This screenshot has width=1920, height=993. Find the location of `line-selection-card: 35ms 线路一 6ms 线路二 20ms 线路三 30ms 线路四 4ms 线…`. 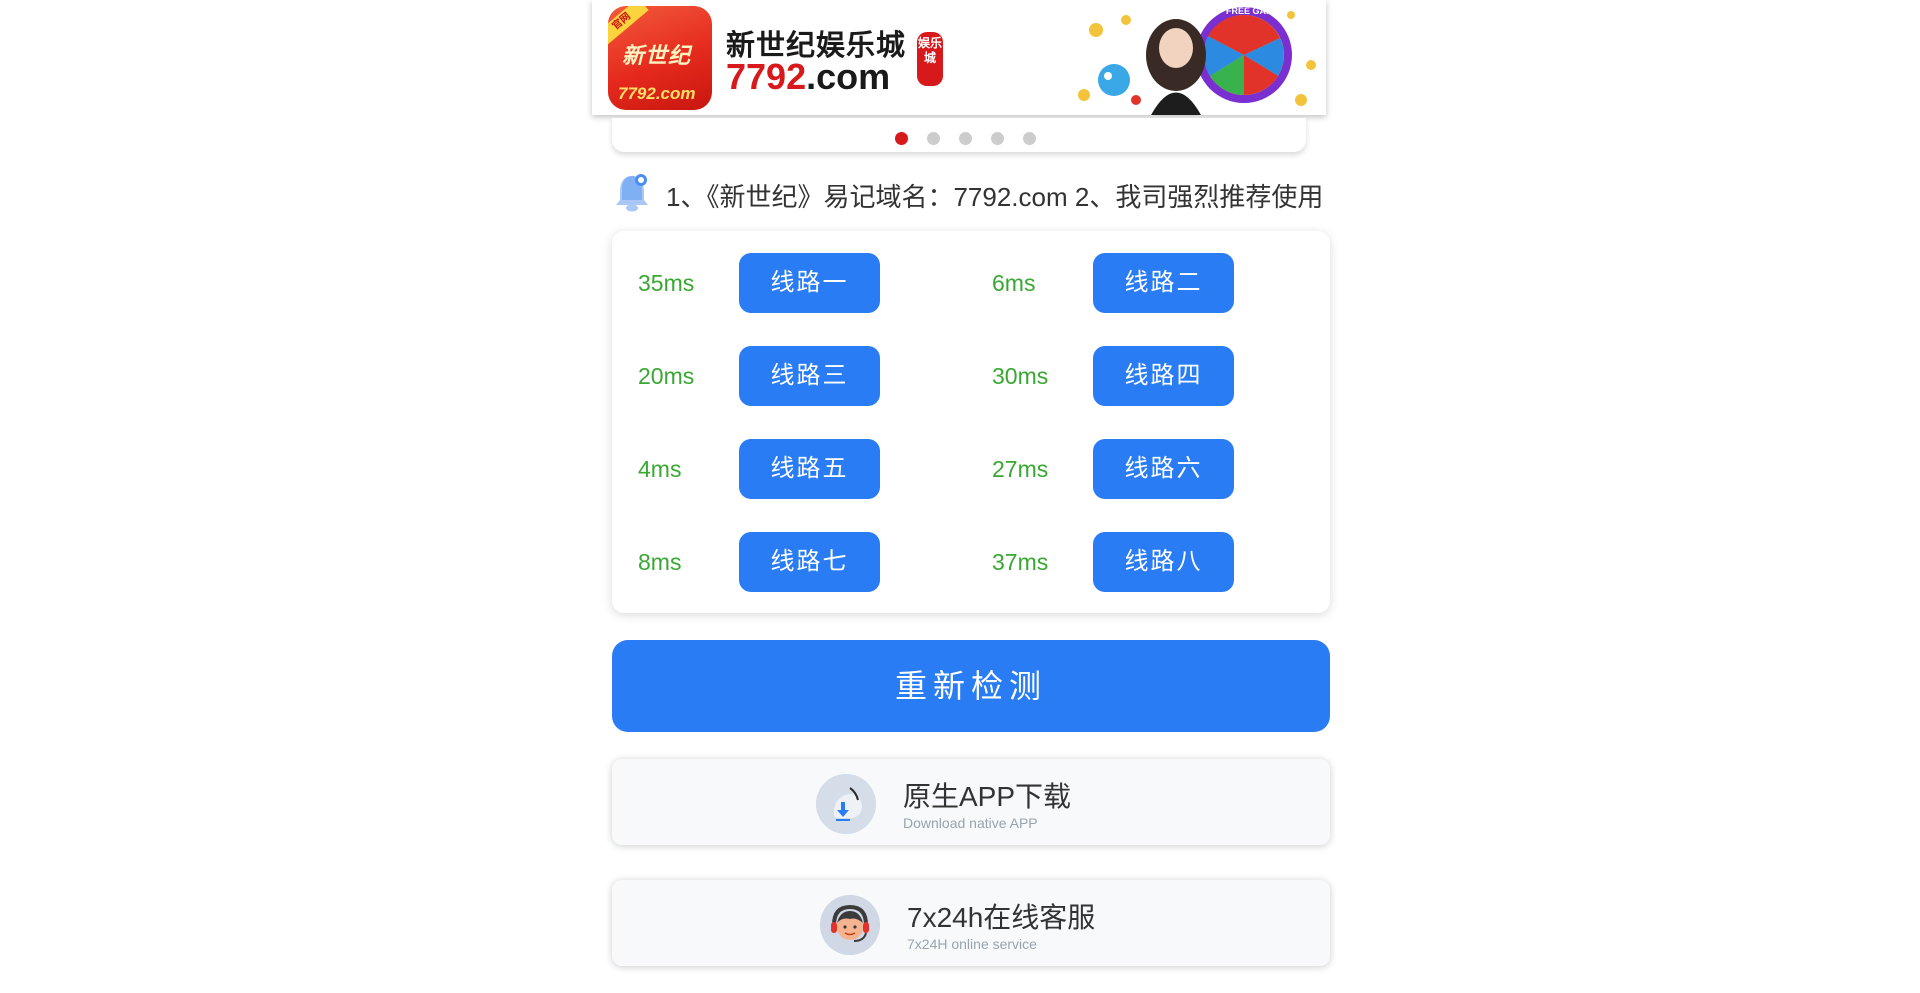

line-selection-card: 35ms 线路一 6ms 线路二 20ms 线路三 30ms 线路四 4ms 线… is located at coordinates (971, 422).